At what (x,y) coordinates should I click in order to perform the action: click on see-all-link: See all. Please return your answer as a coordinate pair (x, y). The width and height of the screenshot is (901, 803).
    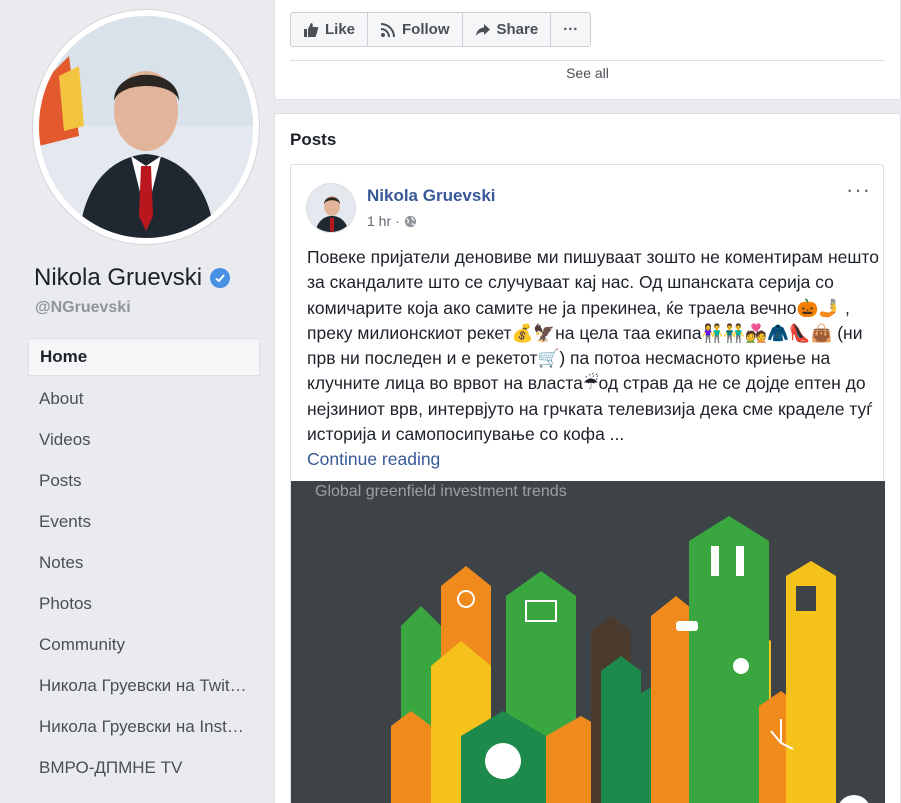
    Looking at the image, I should click on (587, 73).